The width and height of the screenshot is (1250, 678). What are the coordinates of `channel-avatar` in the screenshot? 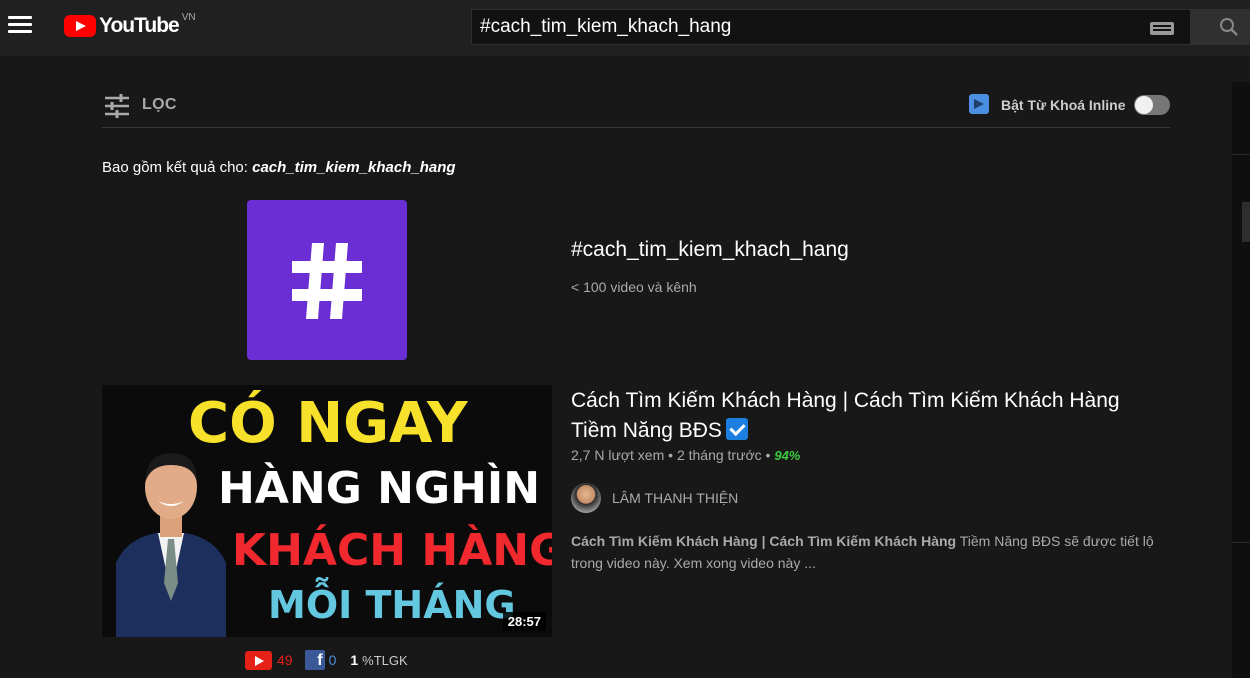 It's located at (586, 498).